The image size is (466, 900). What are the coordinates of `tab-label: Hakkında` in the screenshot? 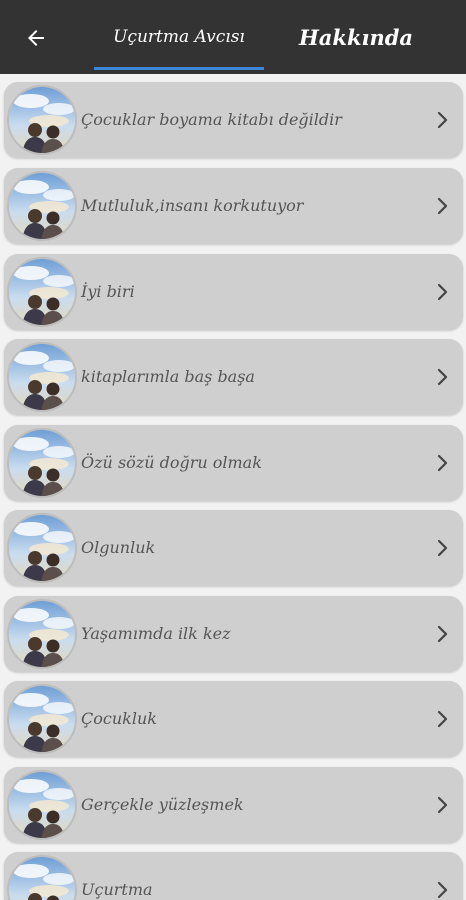 It's located at (356, 37).